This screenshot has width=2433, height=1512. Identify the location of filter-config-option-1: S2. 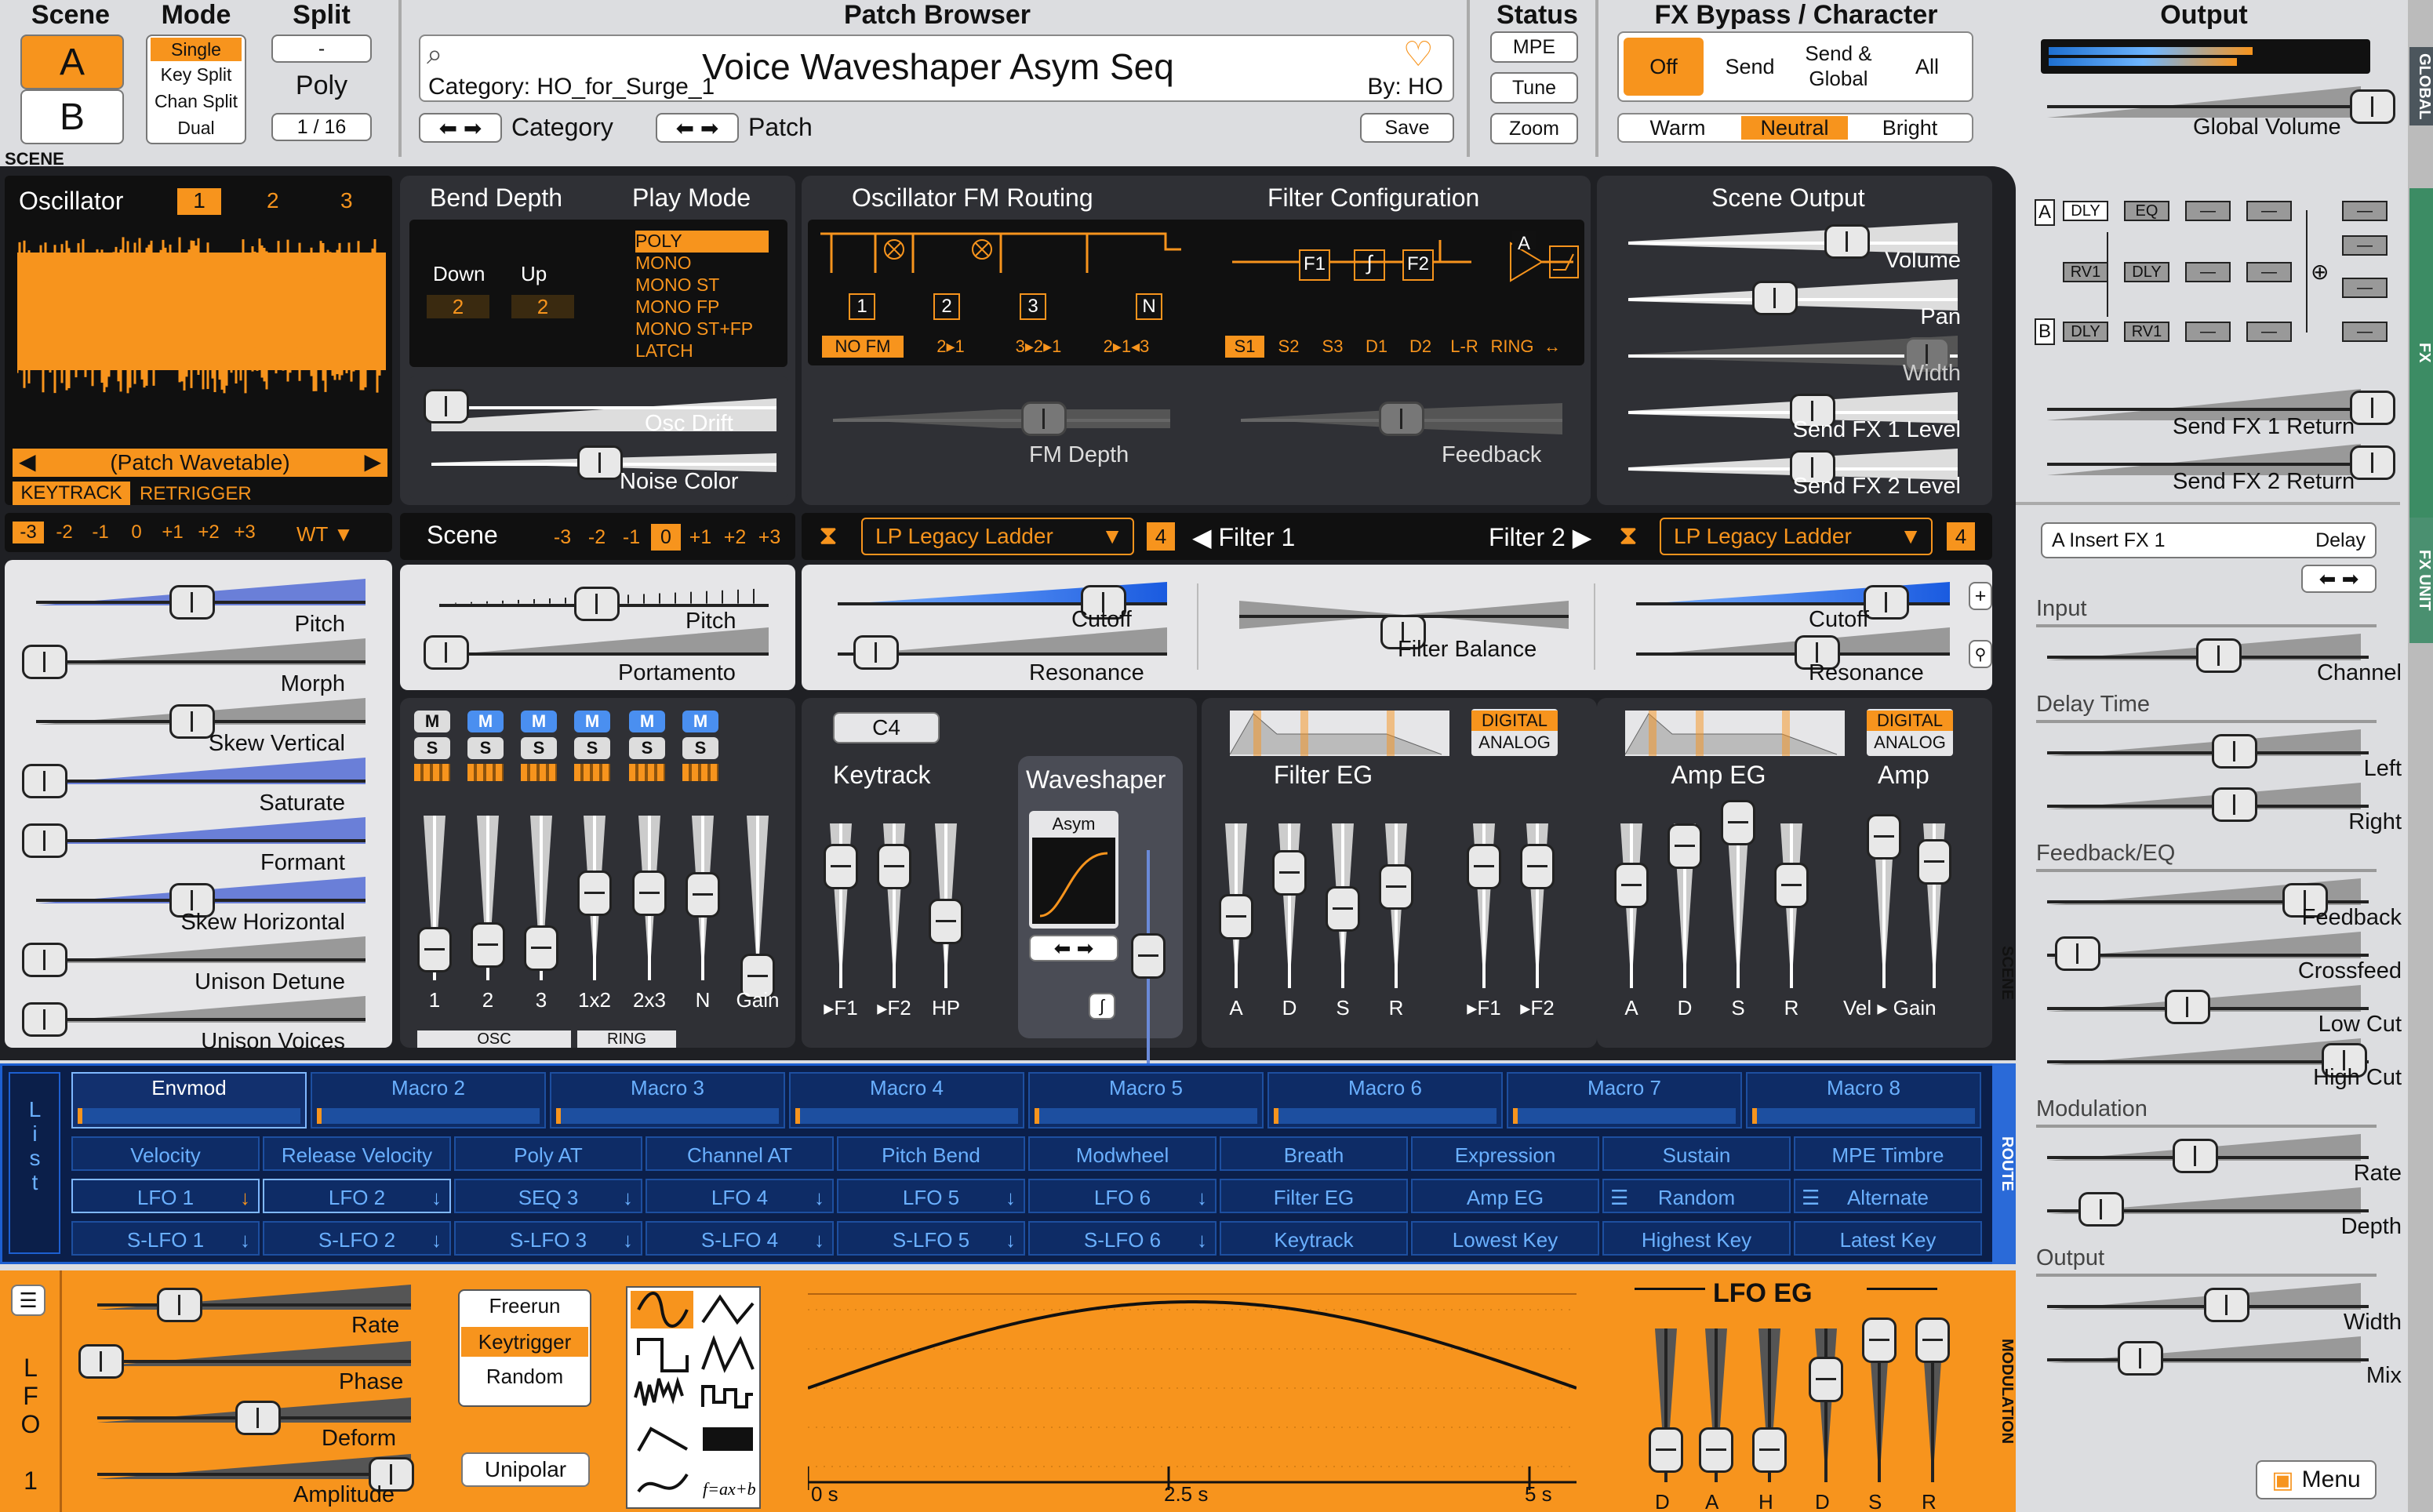
(1289, 347).